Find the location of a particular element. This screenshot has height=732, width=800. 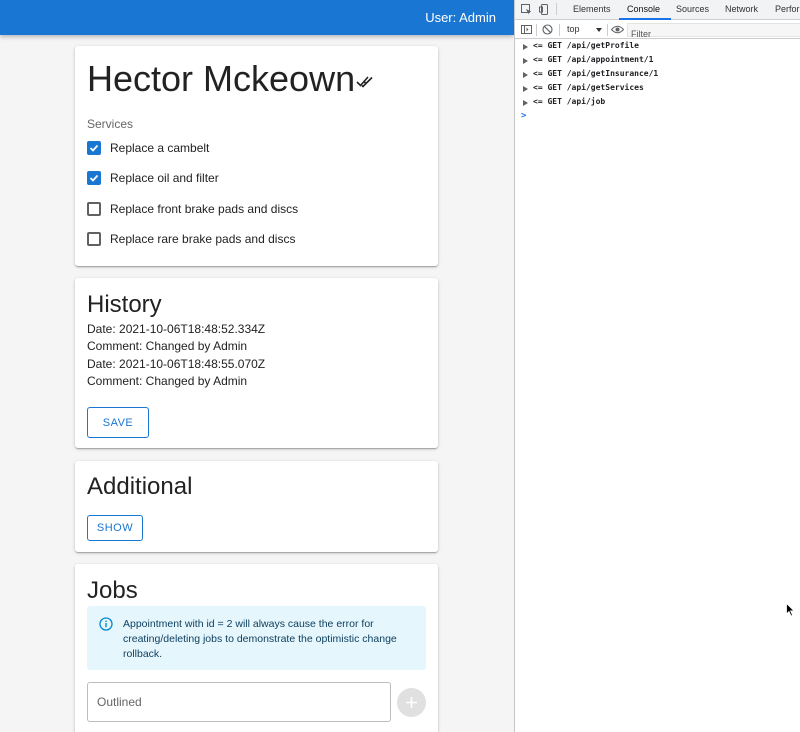

profile-name: Hector Mckeown is located at coordinates (221, 78).